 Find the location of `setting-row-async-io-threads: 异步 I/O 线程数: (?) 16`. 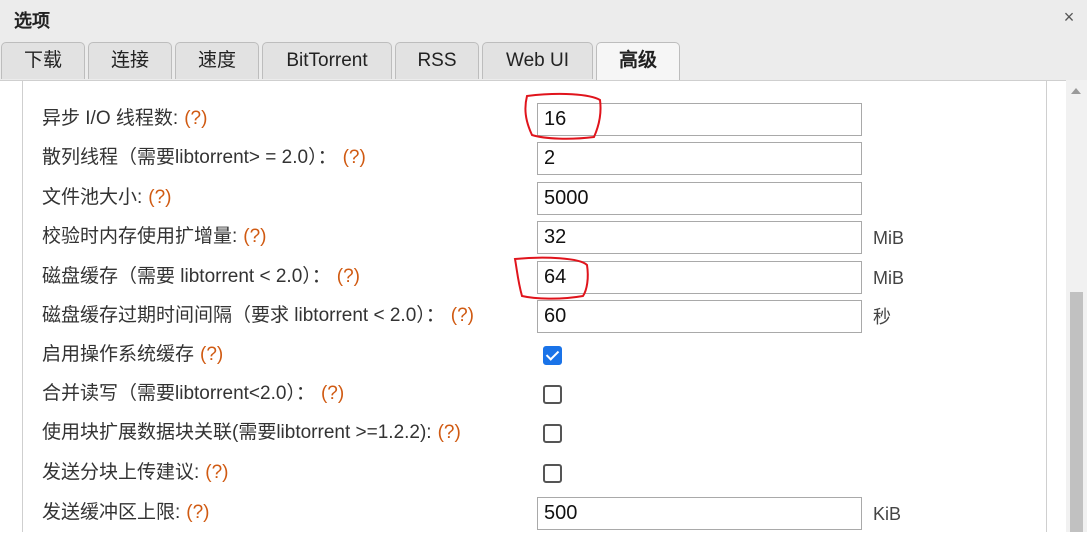

setting-row-async-io-threads: 异步 I/O 线程数: (?) 16 is located at coordinates (520, 119).